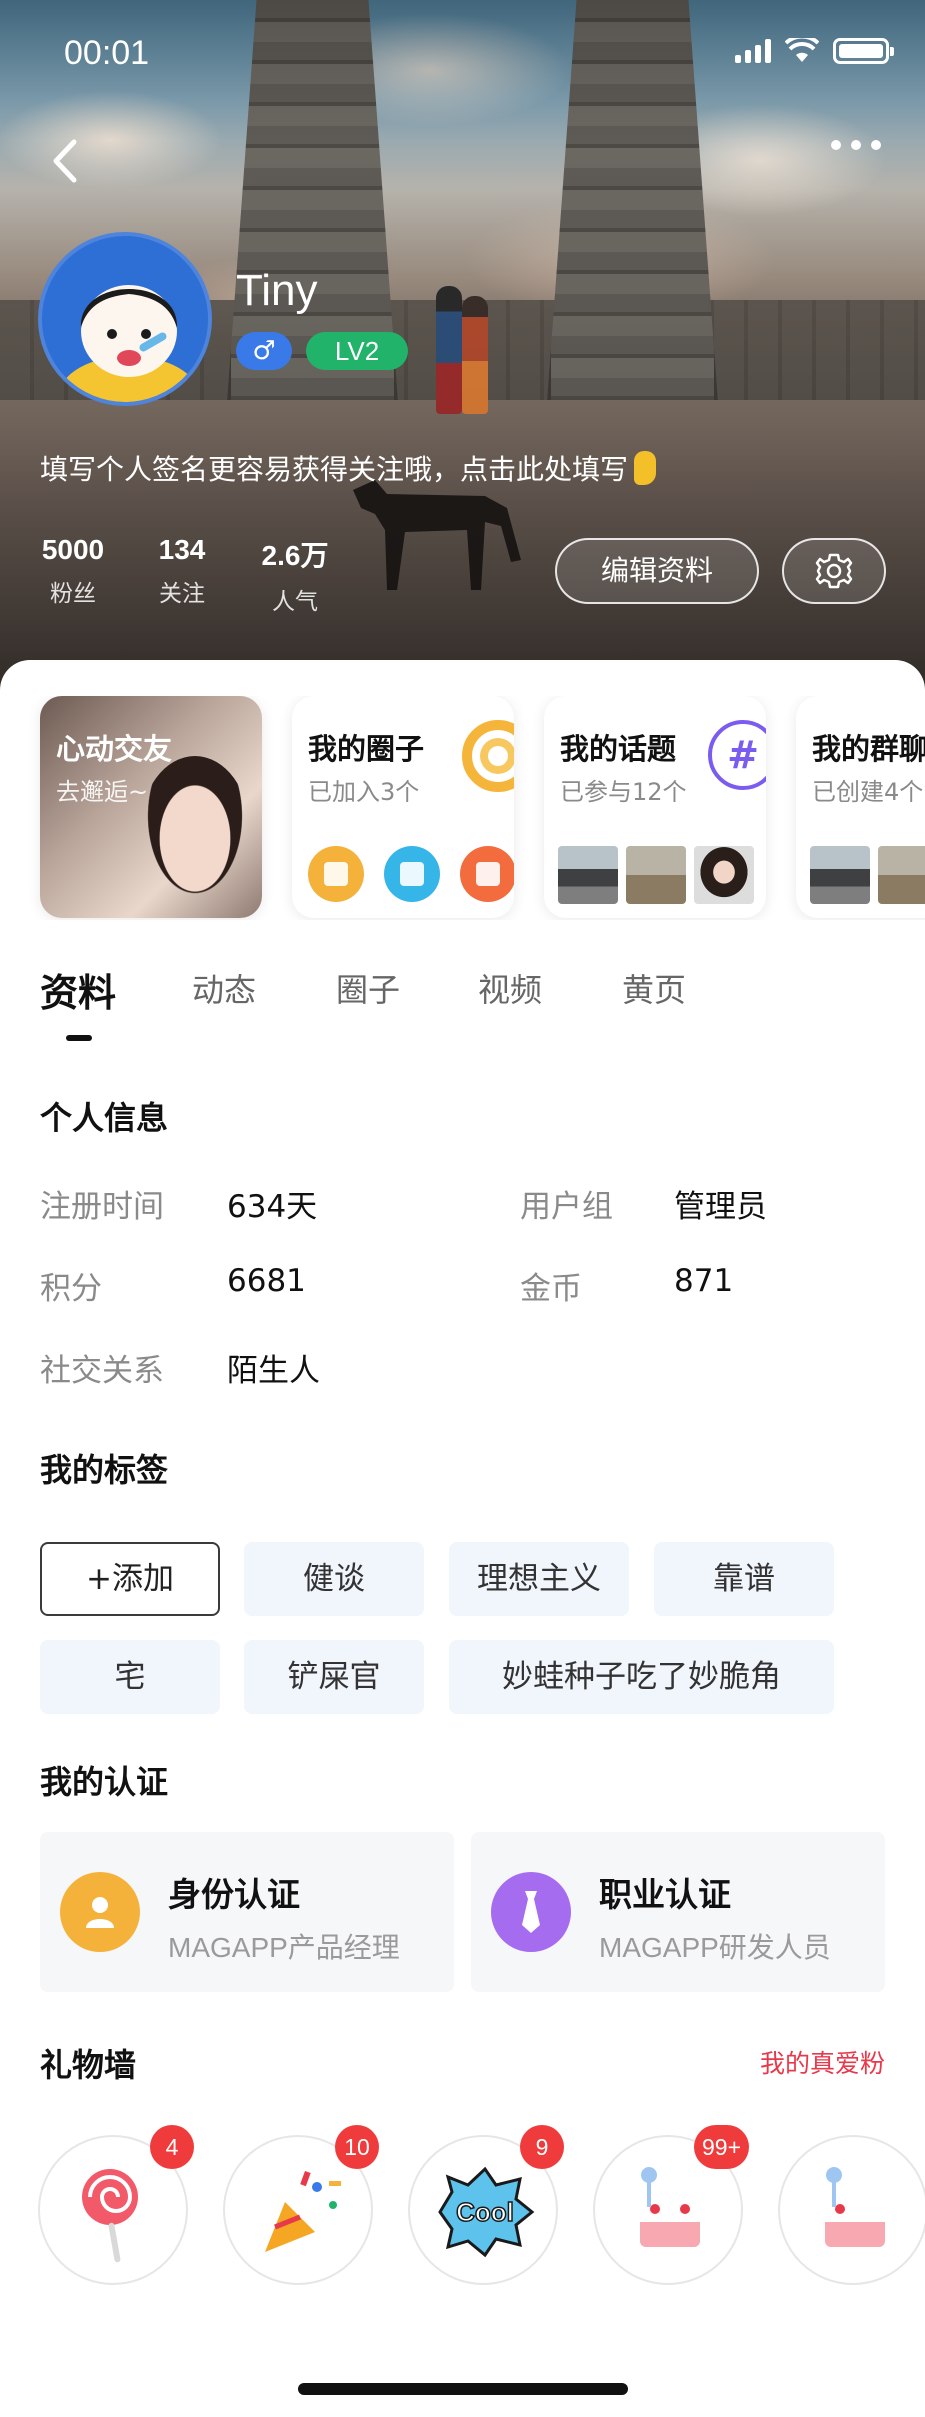 The width and height of the screenshot is (925, 2417). I want to click on gift-count-badge: 9, so click(542, 2147).